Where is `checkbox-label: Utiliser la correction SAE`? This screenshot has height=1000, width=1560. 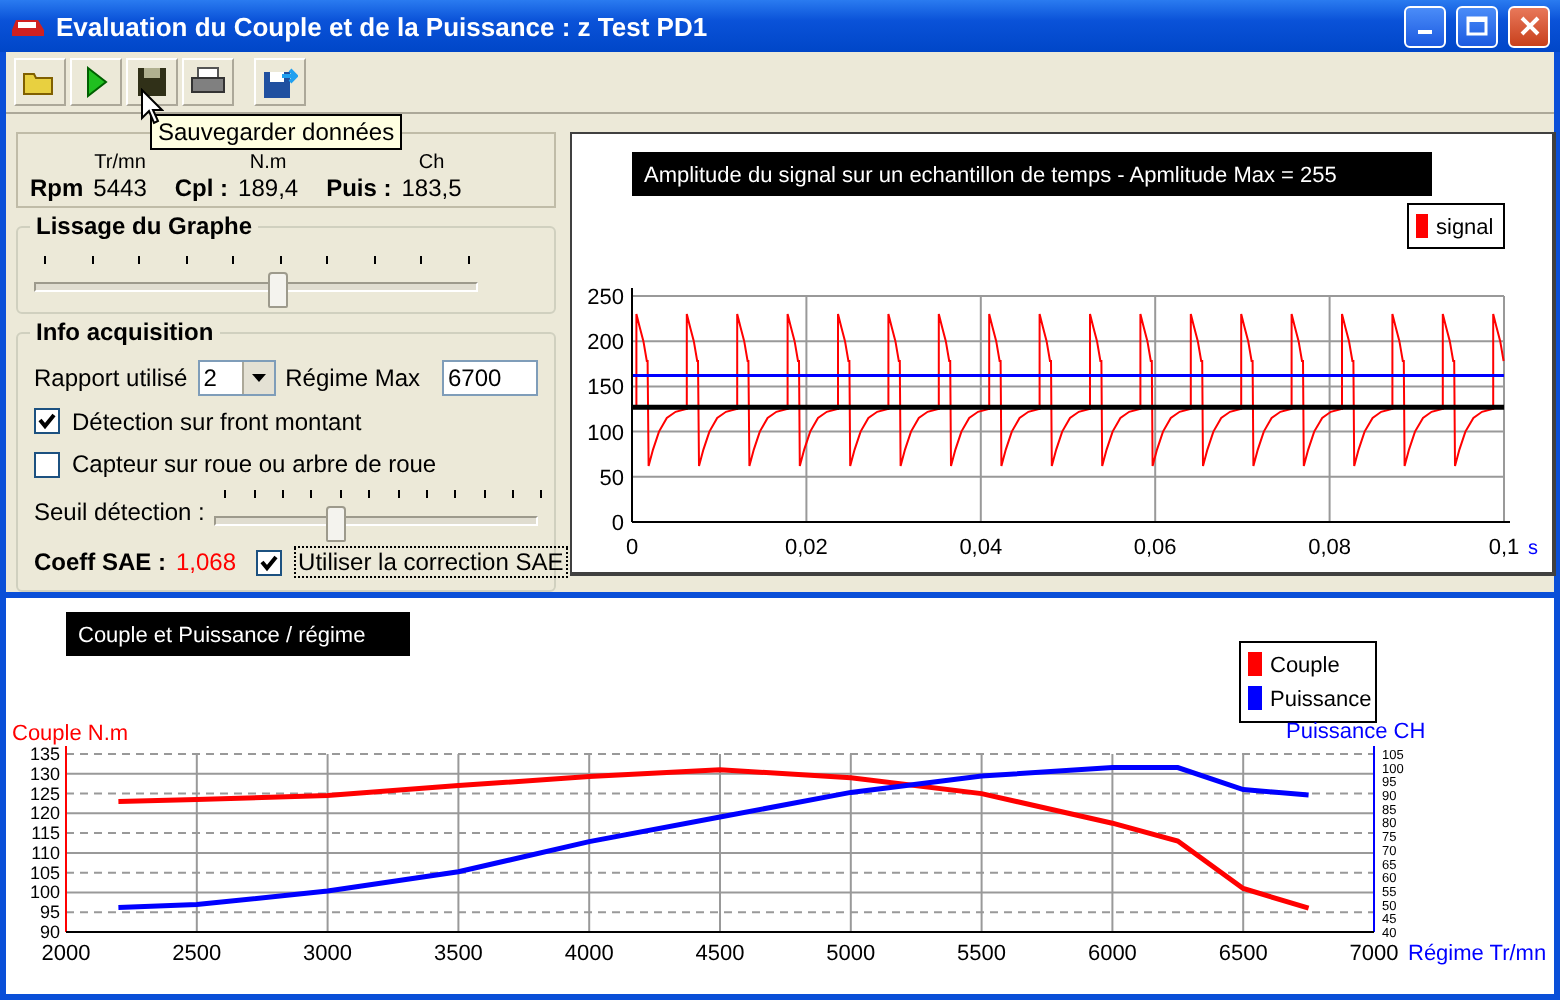
checkbox-label: Utiliser la correction SAE is located at coordinates (431, 562).